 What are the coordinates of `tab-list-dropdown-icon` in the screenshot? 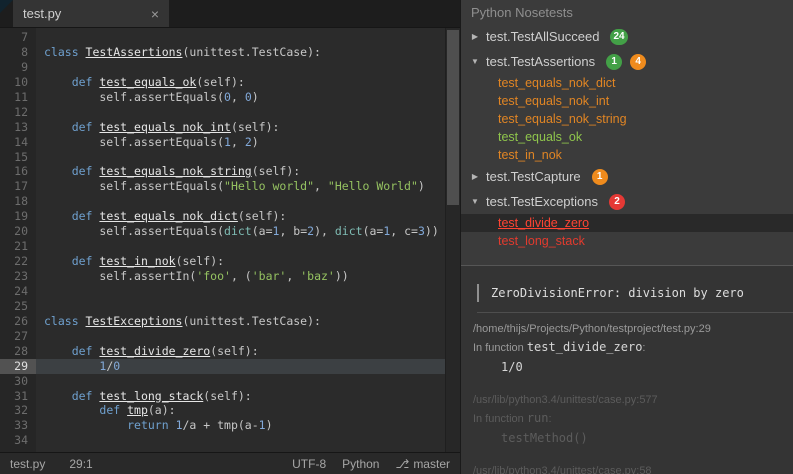 It's located at (6, 6).